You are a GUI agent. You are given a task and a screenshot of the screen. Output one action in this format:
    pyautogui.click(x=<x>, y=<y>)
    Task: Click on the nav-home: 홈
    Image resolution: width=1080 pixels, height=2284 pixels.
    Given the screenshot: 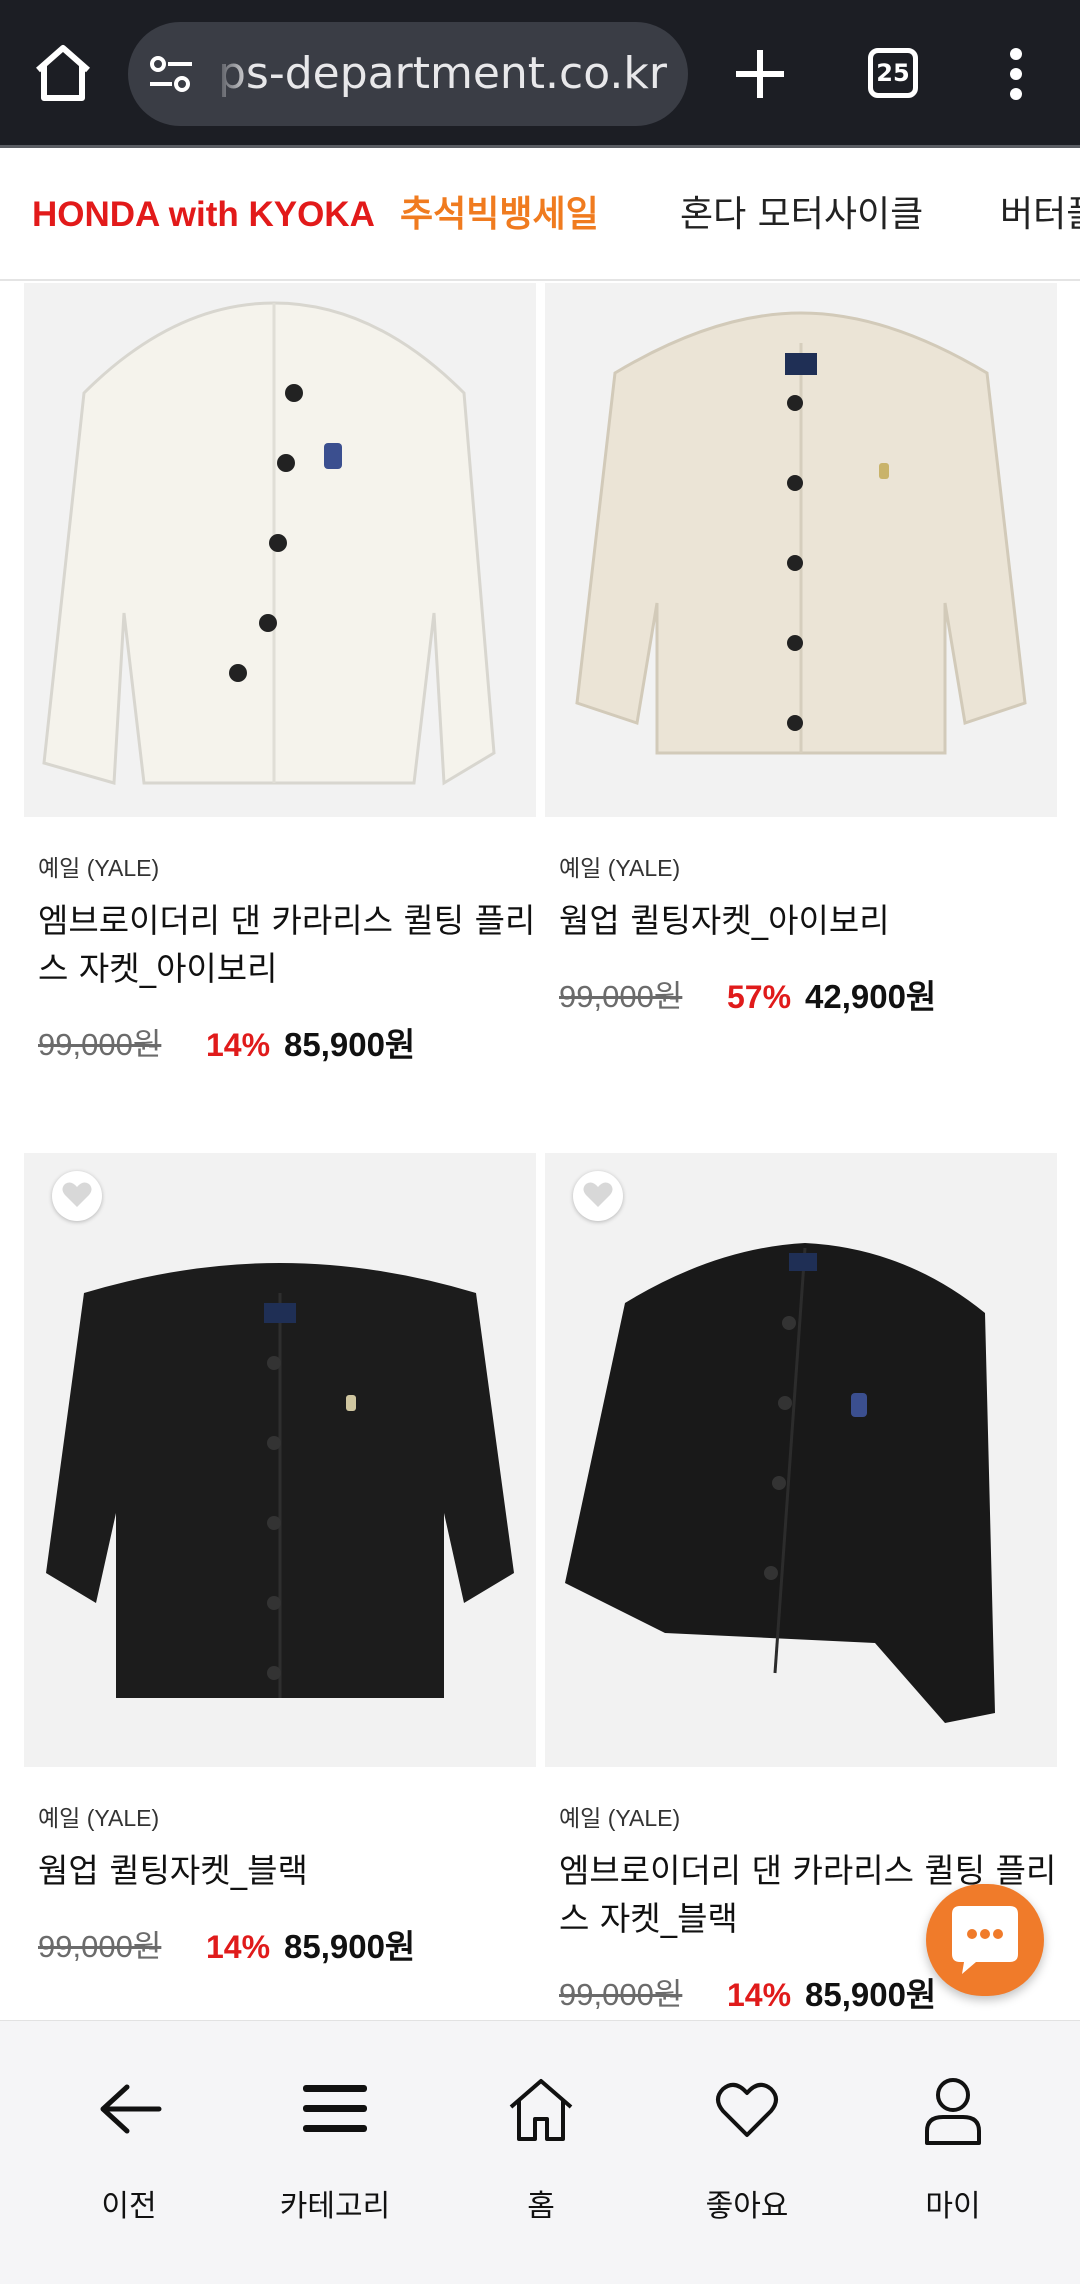 What is the action you would take?
    pyautogui.click(x=541, y=2152)
    